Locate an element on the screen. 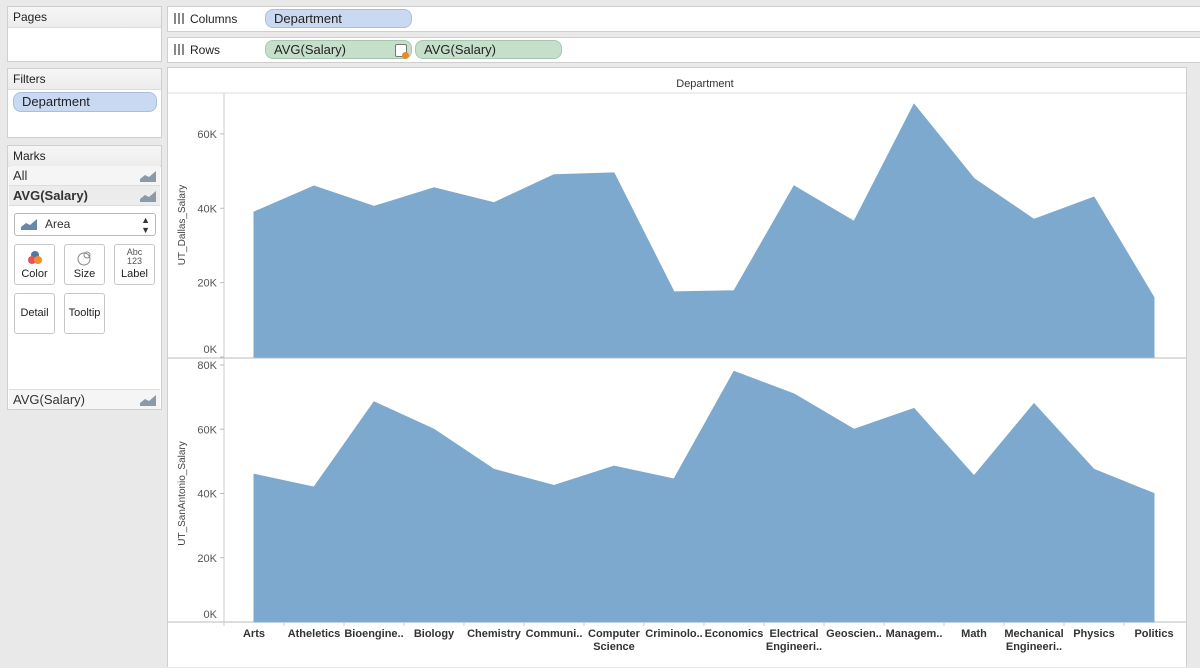 The image size is (1200, 668). rows-shelf: Rows AVG(Salary) AVG(Salary) is located at coordinates (683, 50).